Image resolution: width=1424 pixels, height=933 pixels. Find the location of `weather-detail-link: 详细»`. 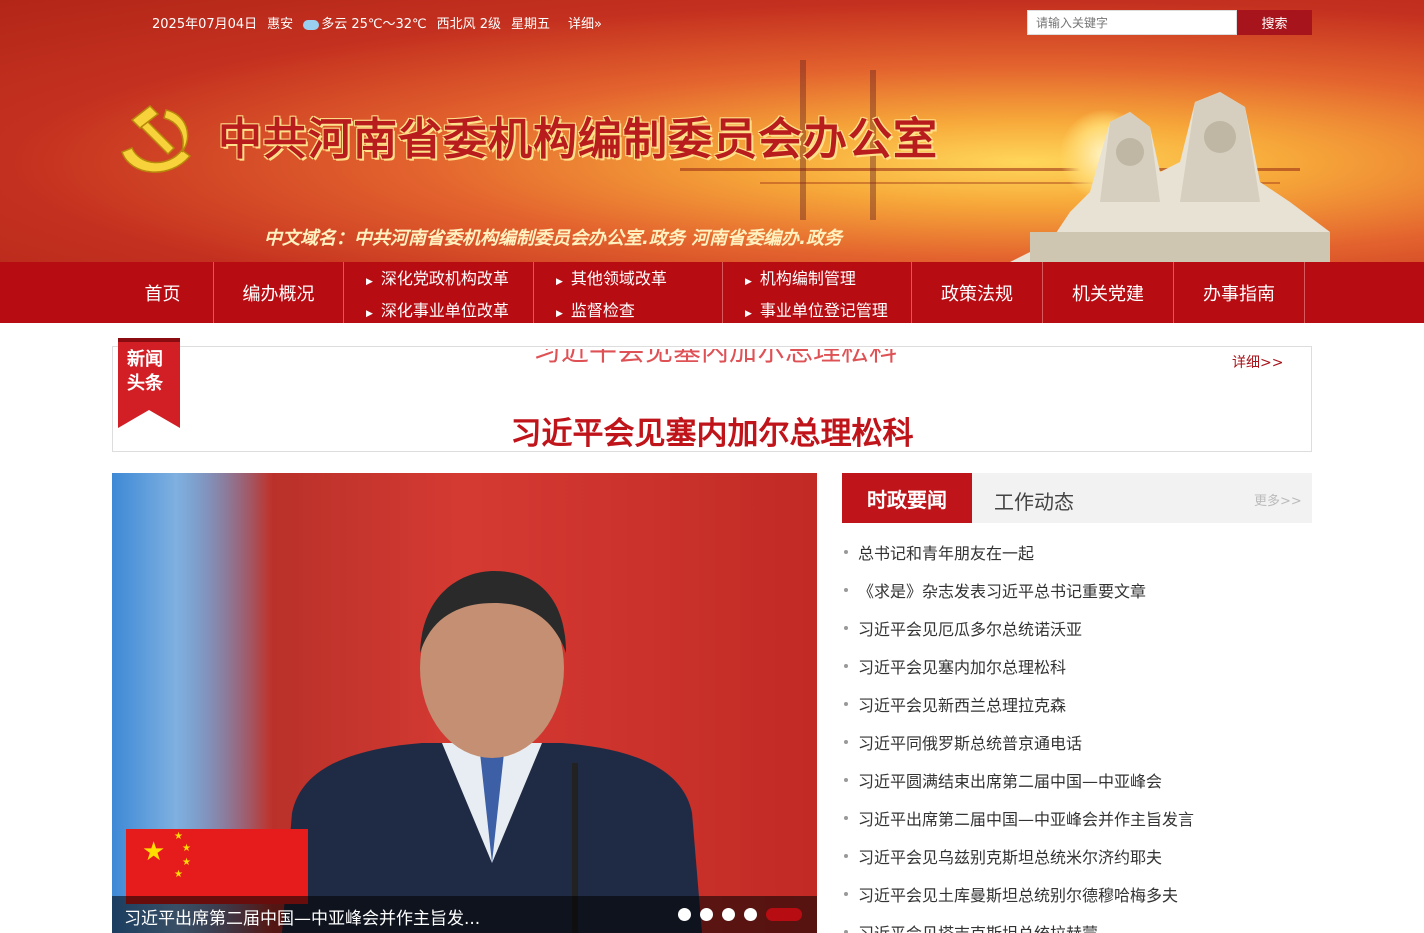

weather-detail-link: 详细» is located at coordinates (585, 22).